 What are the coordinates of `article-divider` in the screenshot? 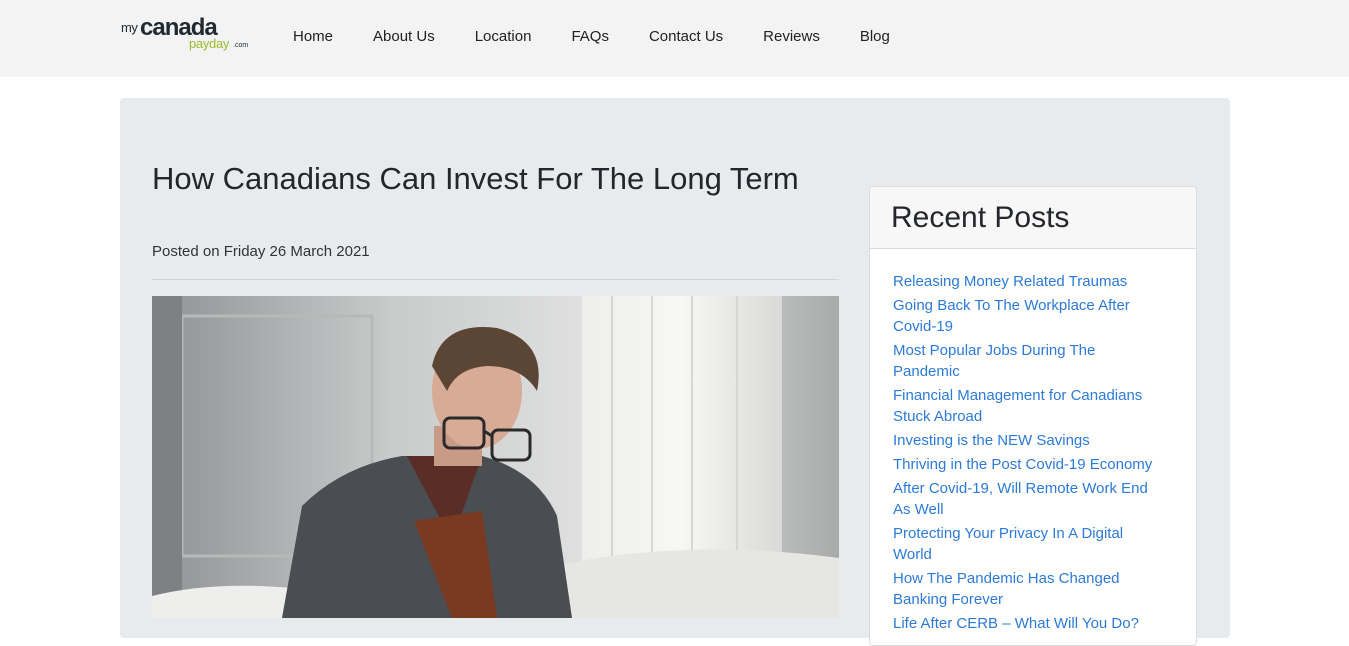 It's located at (495, 279).